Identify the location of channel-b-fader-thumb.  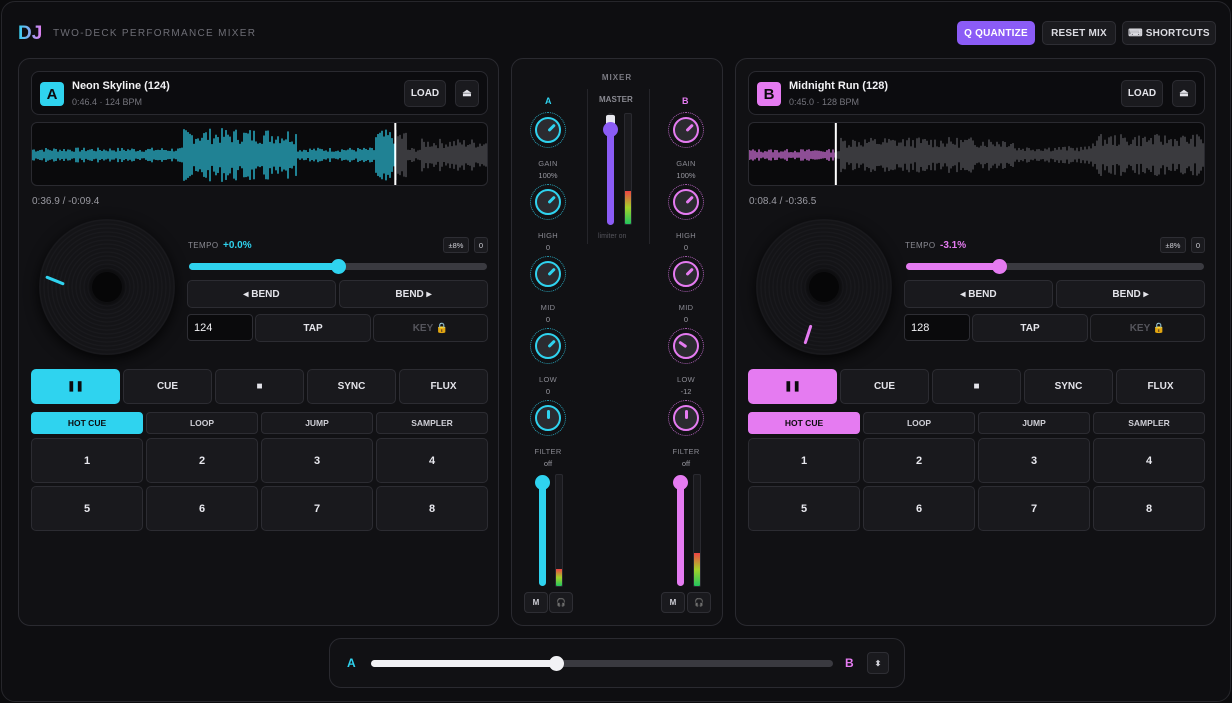
(680, 482).